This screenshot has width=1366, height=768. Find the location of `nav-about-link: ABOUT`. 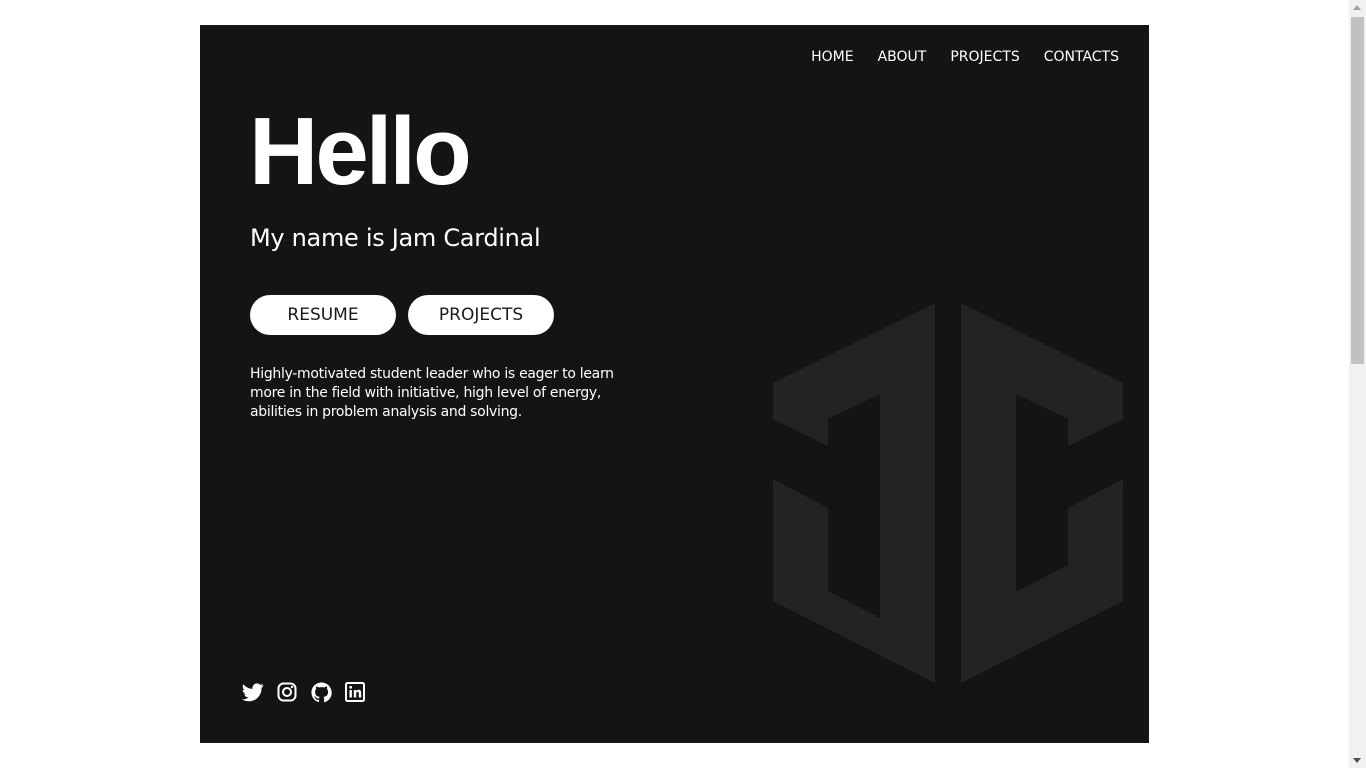

nav-about-link: ABOUT is located at coordinates (902, 57).